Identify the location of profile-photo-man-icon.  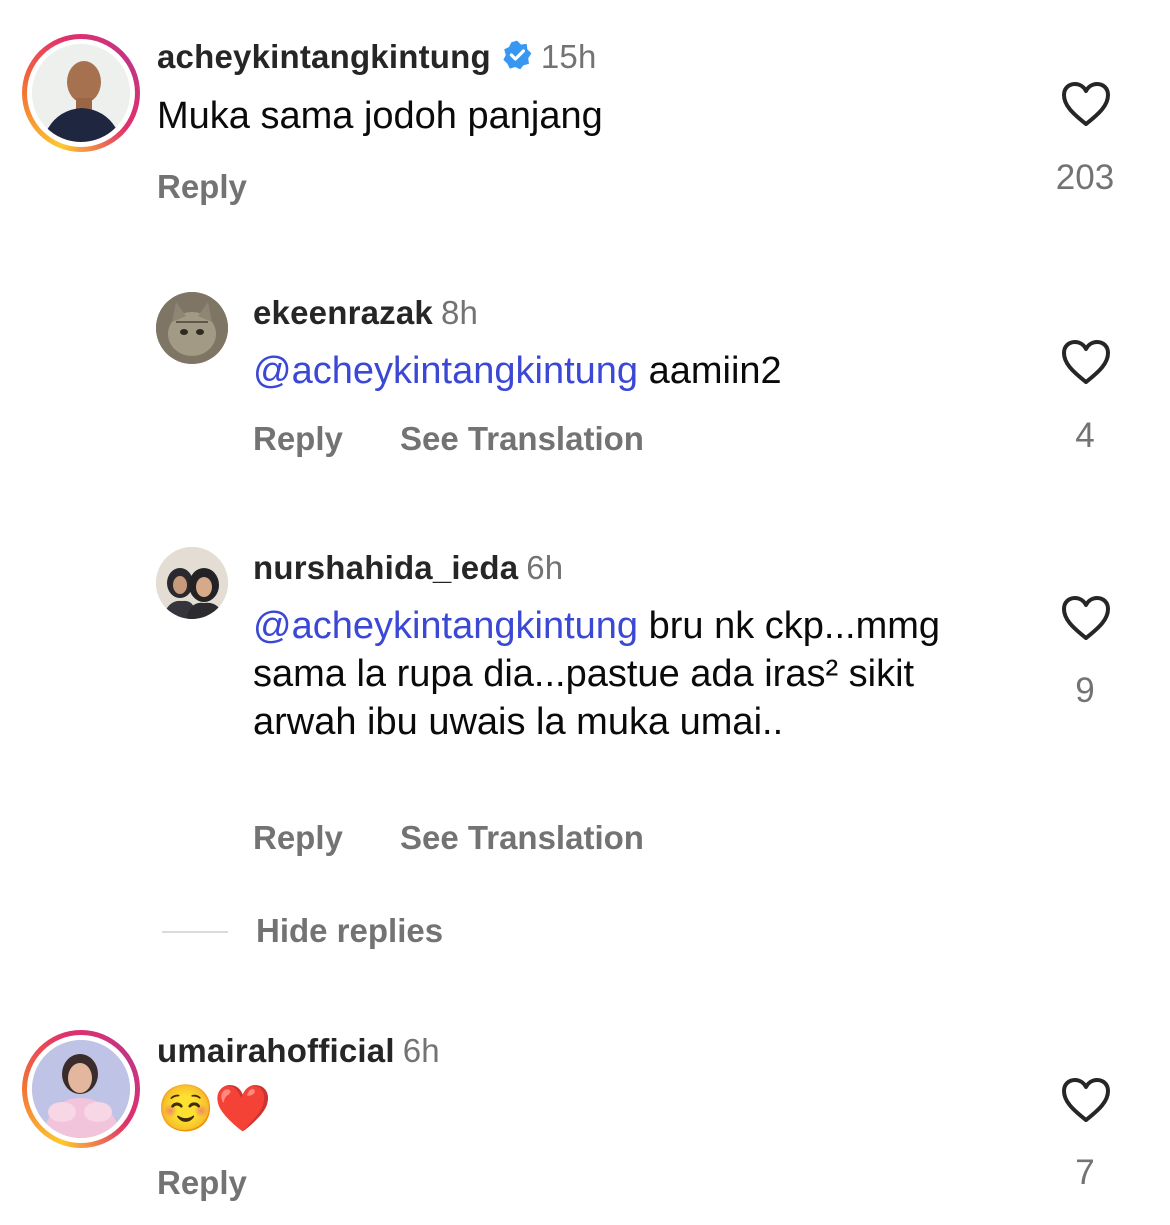
(81, 93).